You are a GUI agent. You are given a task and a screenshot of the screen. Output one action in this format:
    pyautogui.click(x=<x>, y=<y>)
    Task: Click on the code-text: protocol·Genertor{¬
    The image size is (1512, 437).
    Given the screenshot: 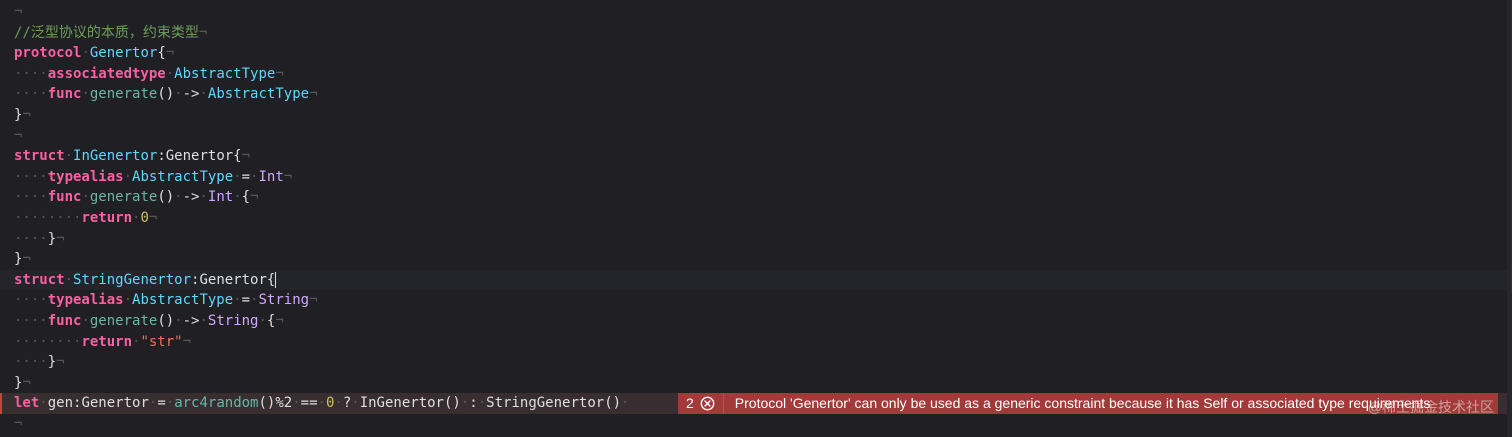 What is the action you would take?
    pyautogui.click(x=94, y=53)
    